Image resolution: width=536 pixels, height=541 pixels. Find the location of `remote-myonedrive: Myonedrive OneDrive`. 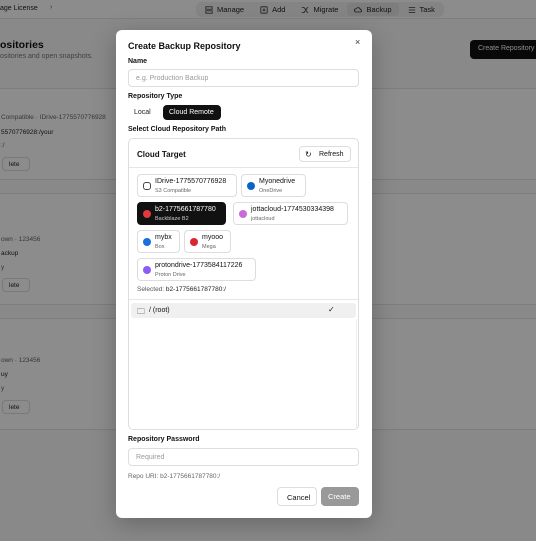

remote-myonedrive: Myonedrive OneDrive is located at coordinates (273, 185).